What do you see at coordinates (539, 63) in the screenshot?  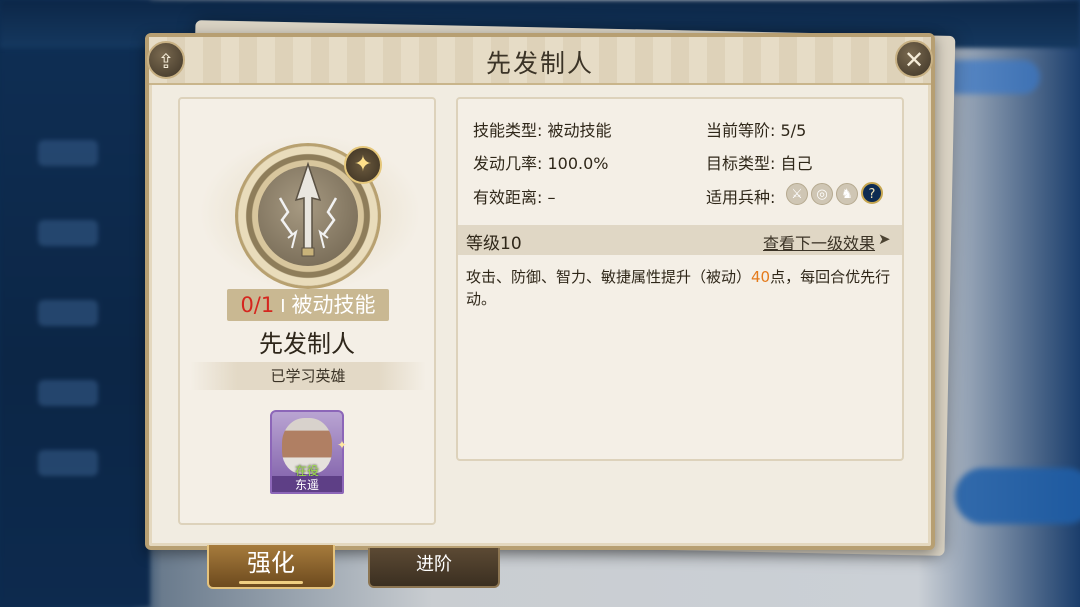 I see `panel-title: 先发制人` at bounding box center [539, 63].